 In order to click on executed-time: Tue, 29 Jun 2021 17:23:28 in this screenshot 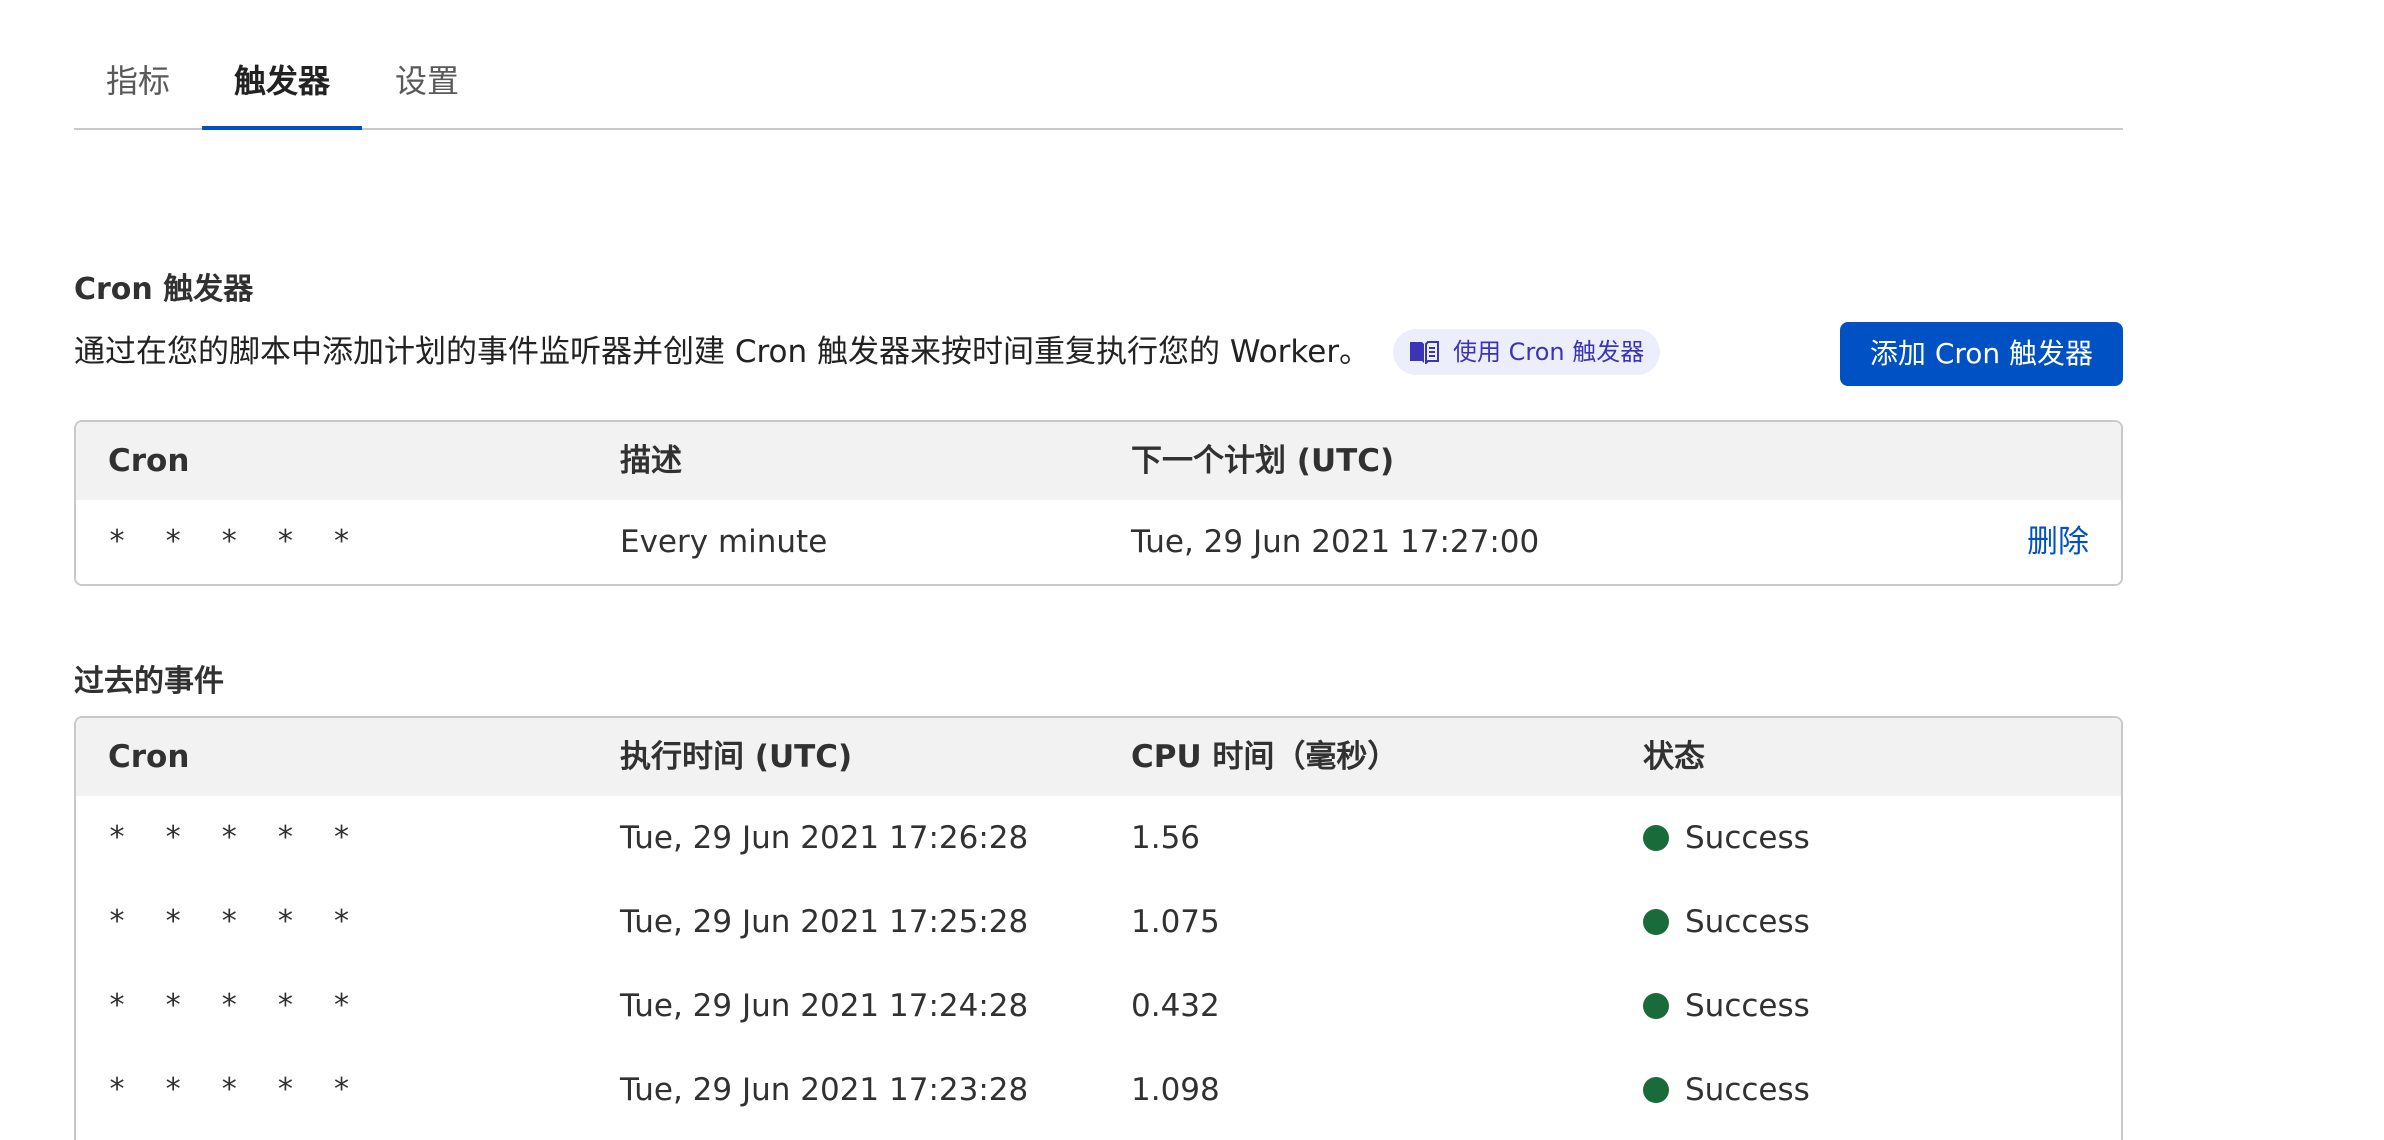, I will do `click(824, 1090)`.